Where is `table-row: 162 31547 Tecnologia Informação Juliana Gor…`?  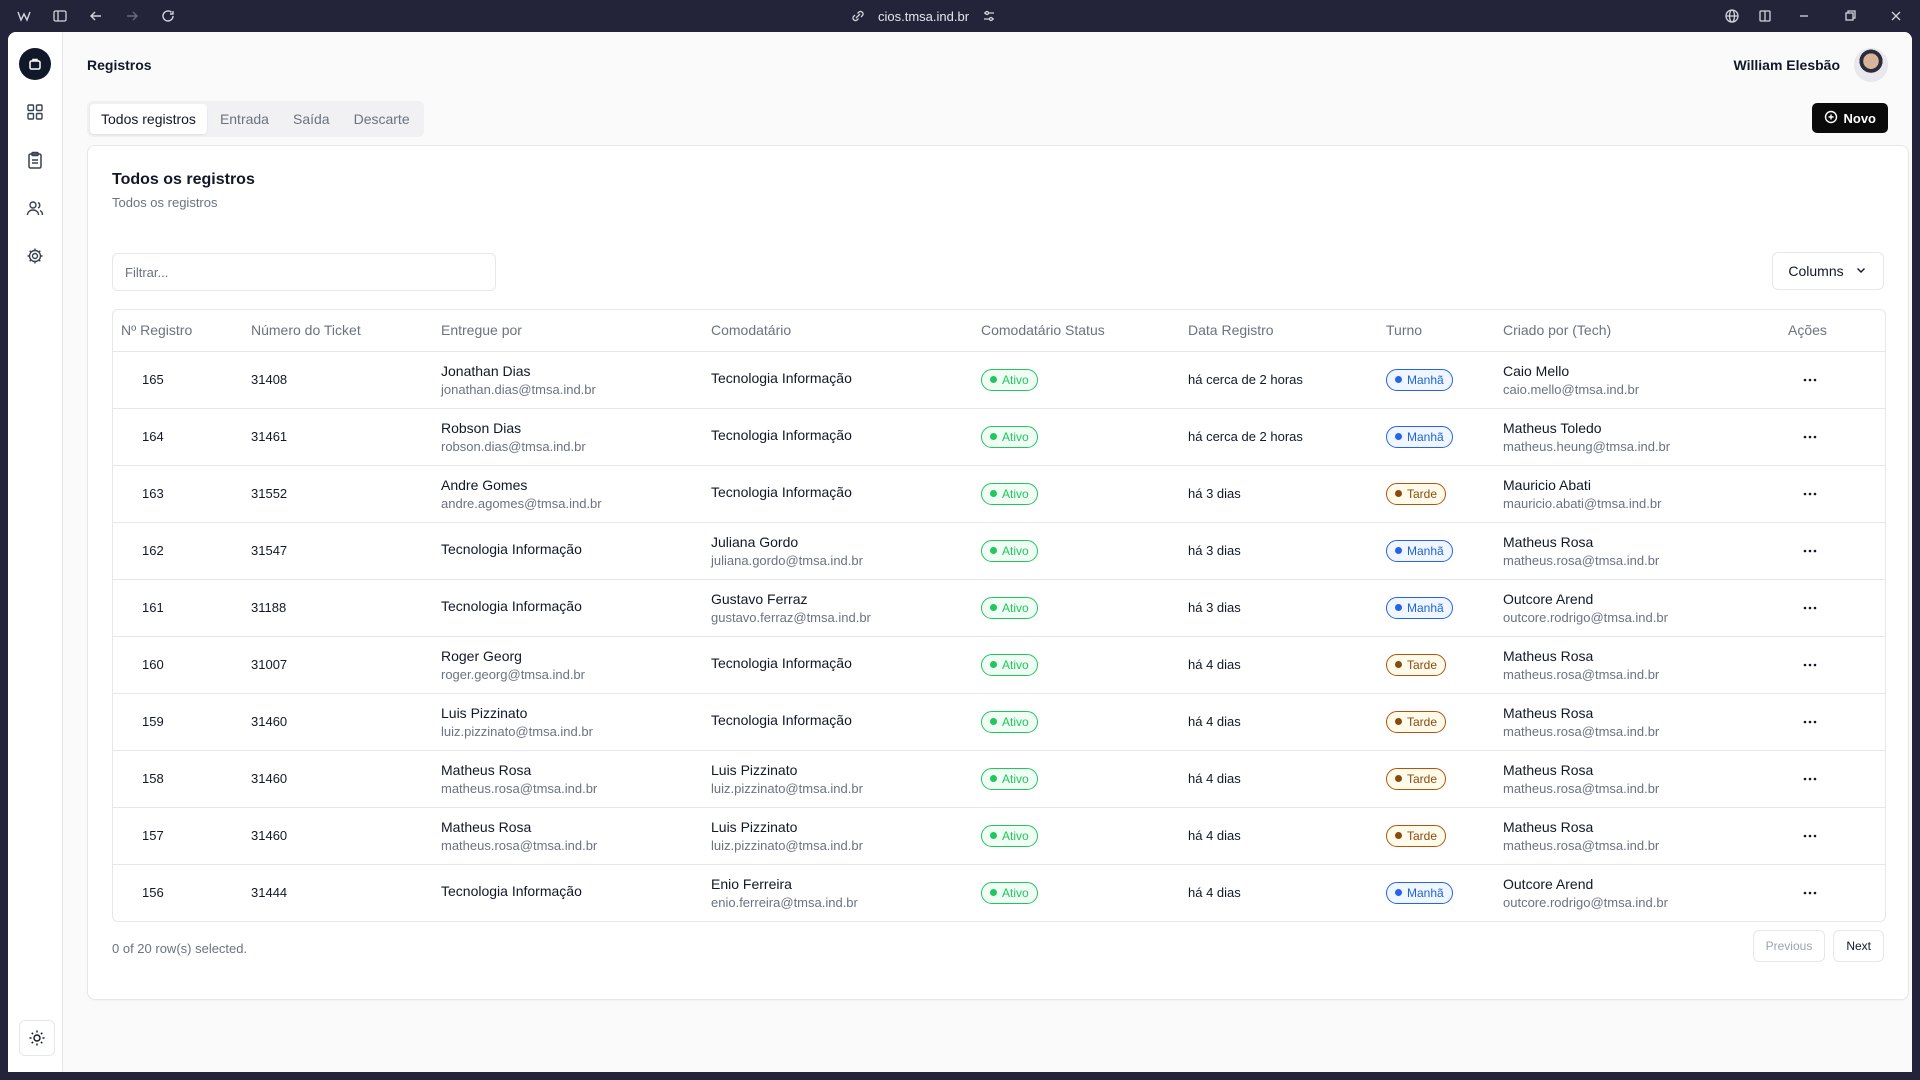
table-row: 162 31547 Tecnologia Informação Juliana Gor… is located at coordinates (999, 551).